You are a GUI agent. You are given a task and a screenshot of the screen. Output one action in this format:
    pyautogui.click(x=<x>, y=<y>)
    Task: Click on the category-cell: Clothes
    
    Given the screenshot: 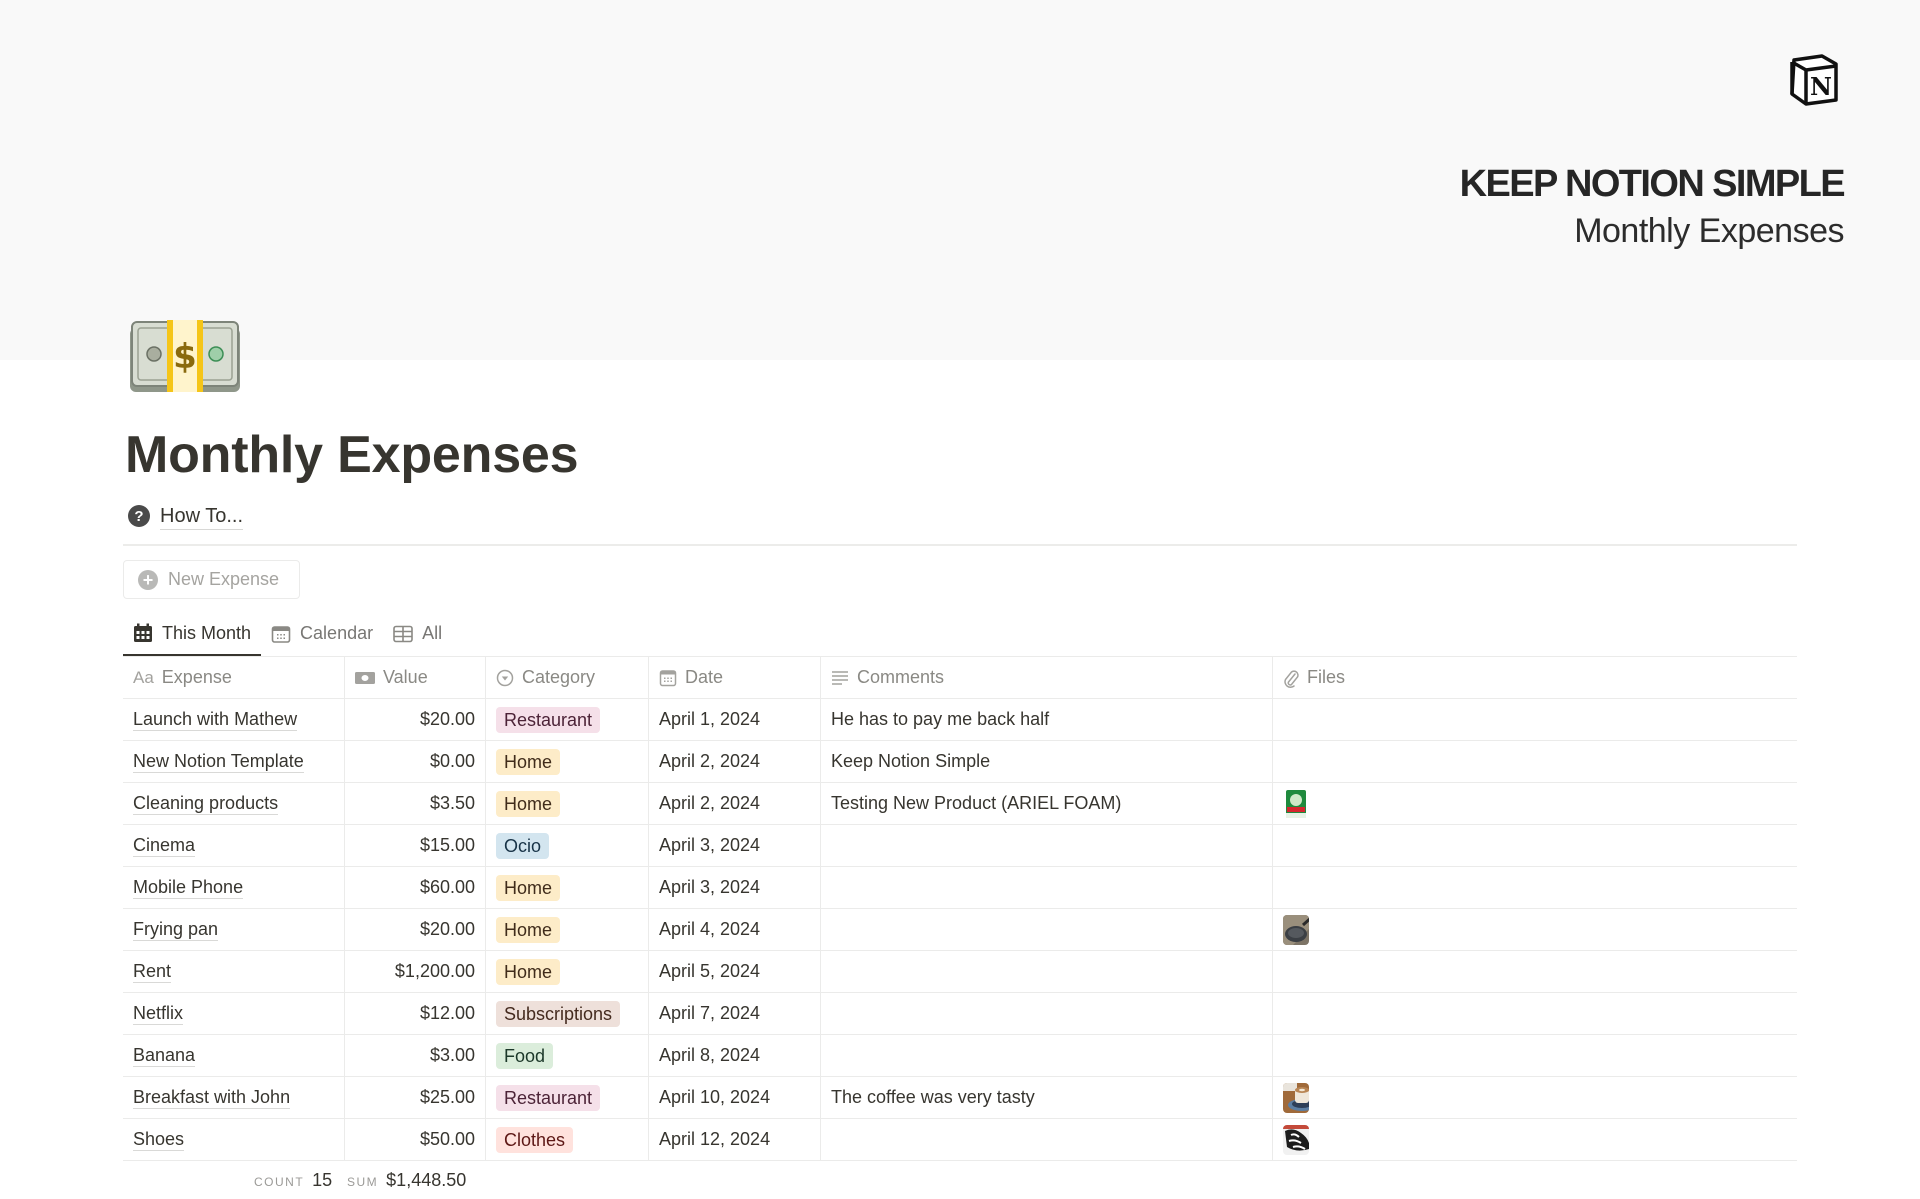 What is the action you would take?
    pyautogui.click(x=567, y=1139)
    